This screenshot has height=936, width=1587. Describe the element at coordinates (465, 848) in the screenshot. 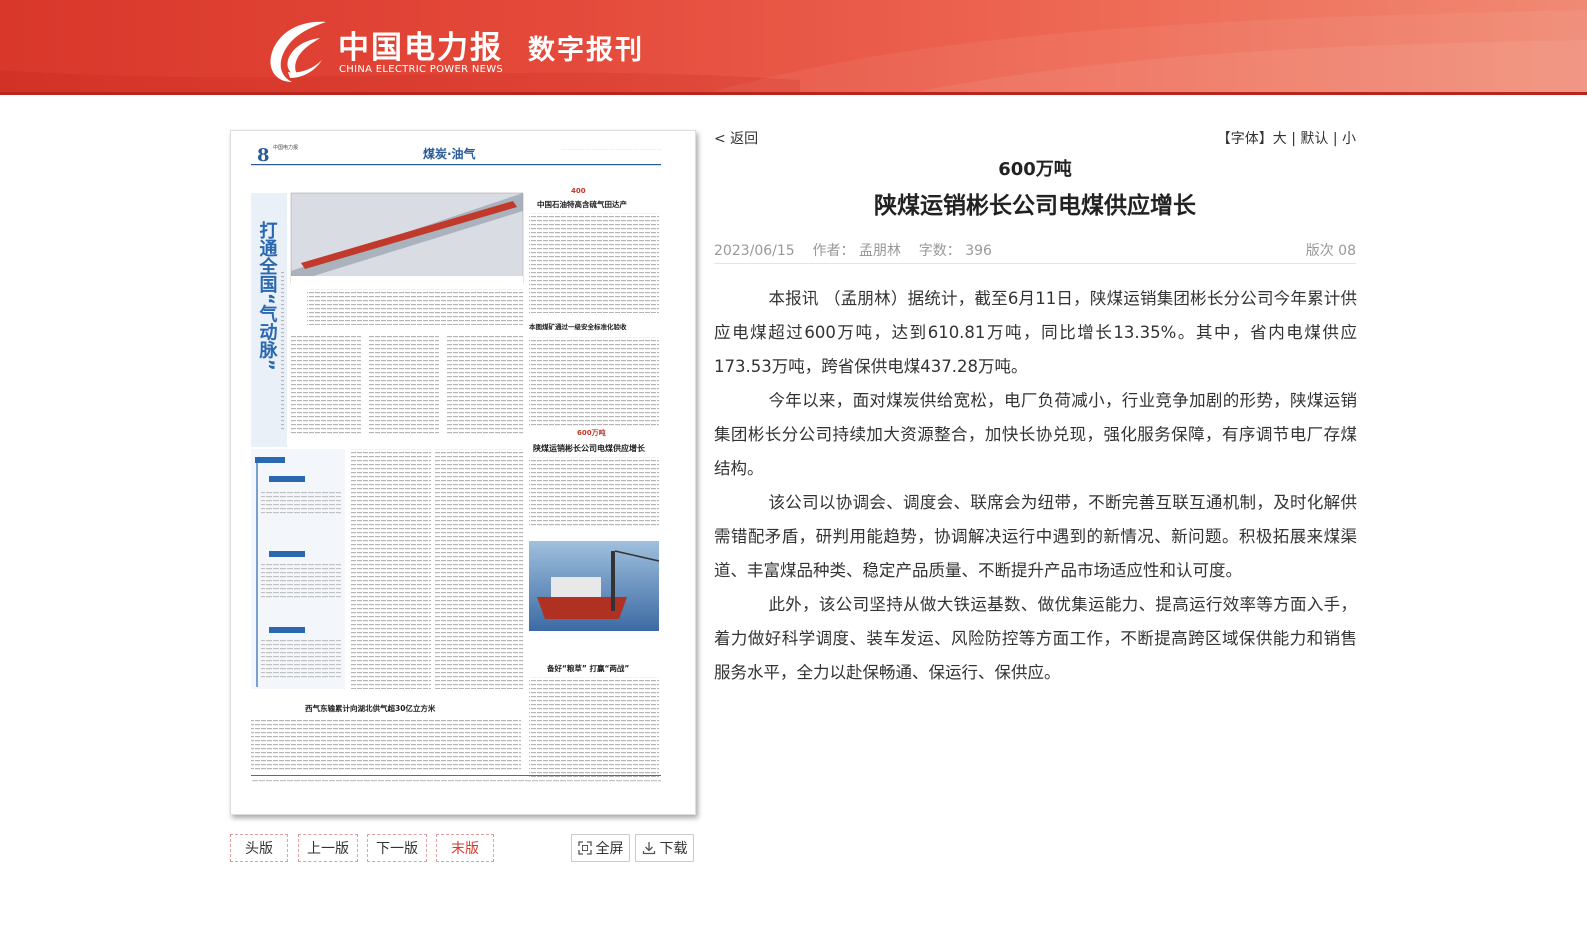

I see `last-page-button: 末版` at that location.